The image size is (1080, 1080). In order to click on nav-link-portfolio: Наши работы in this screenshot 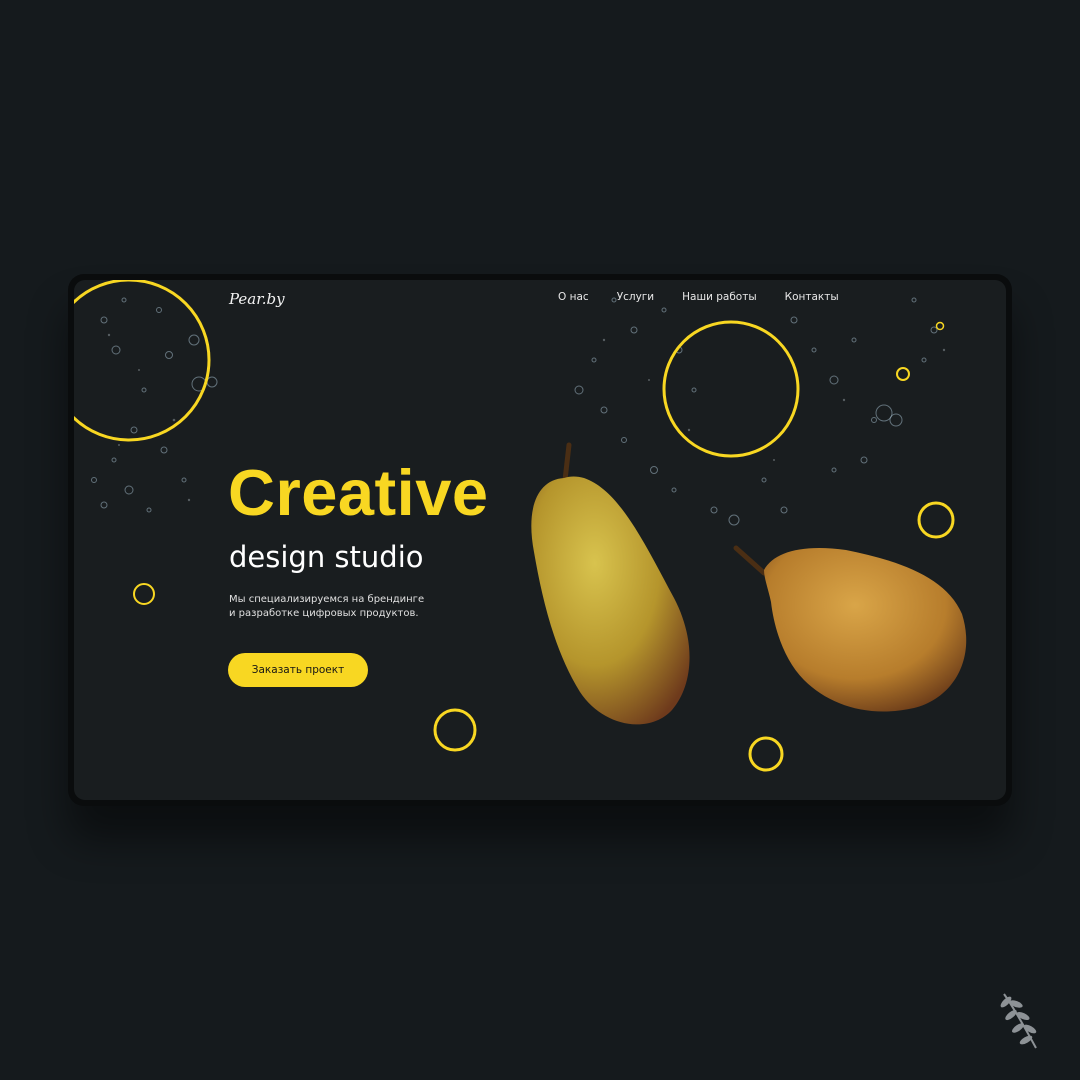, I will do `click(719, 297)`.